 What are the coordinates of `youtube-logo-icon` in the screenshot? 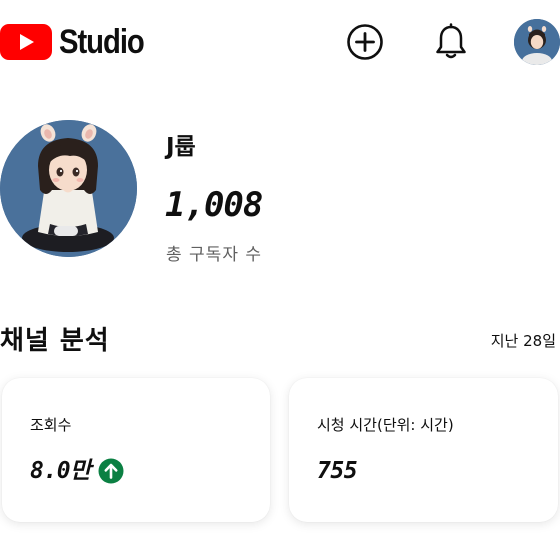 It's located at (26, 42).